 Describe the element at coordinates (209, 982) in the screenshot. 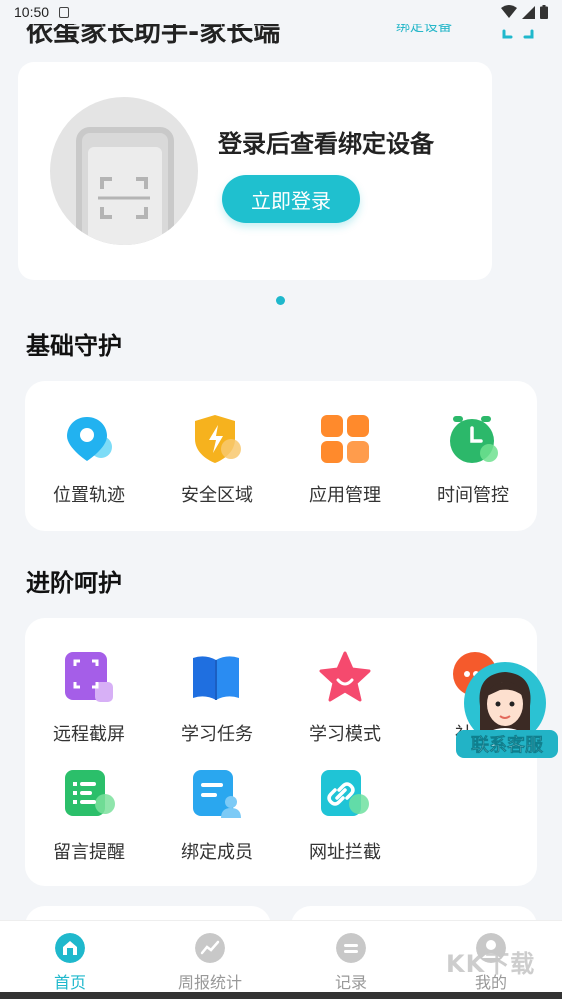

I see `tab-label: 周报统计` at that location.